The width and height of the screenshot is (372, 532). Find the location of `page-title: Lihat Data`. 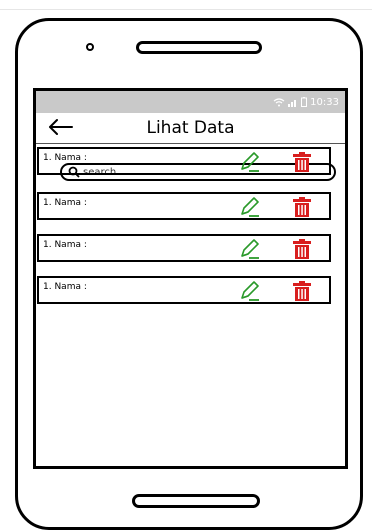

page-title: Lihat Data is located at coordinates (190, 128).